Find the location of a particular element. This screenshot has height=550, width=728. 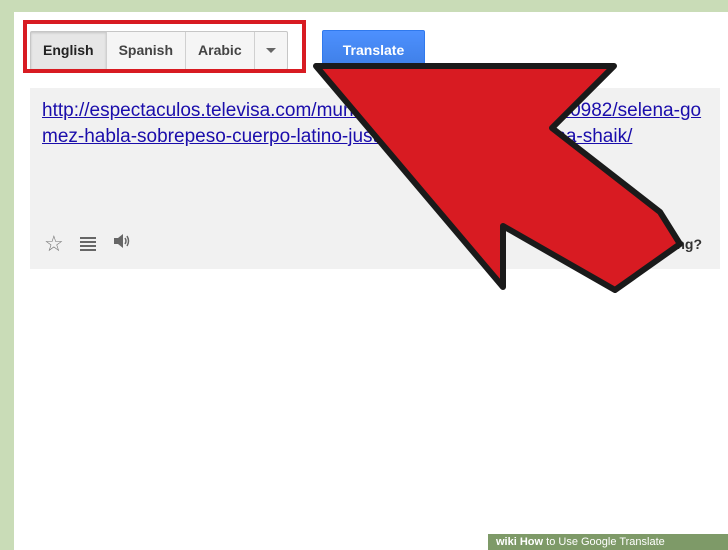

watermark-footer: wiki How to Use Google Translate is located at coordinates (608, 542).